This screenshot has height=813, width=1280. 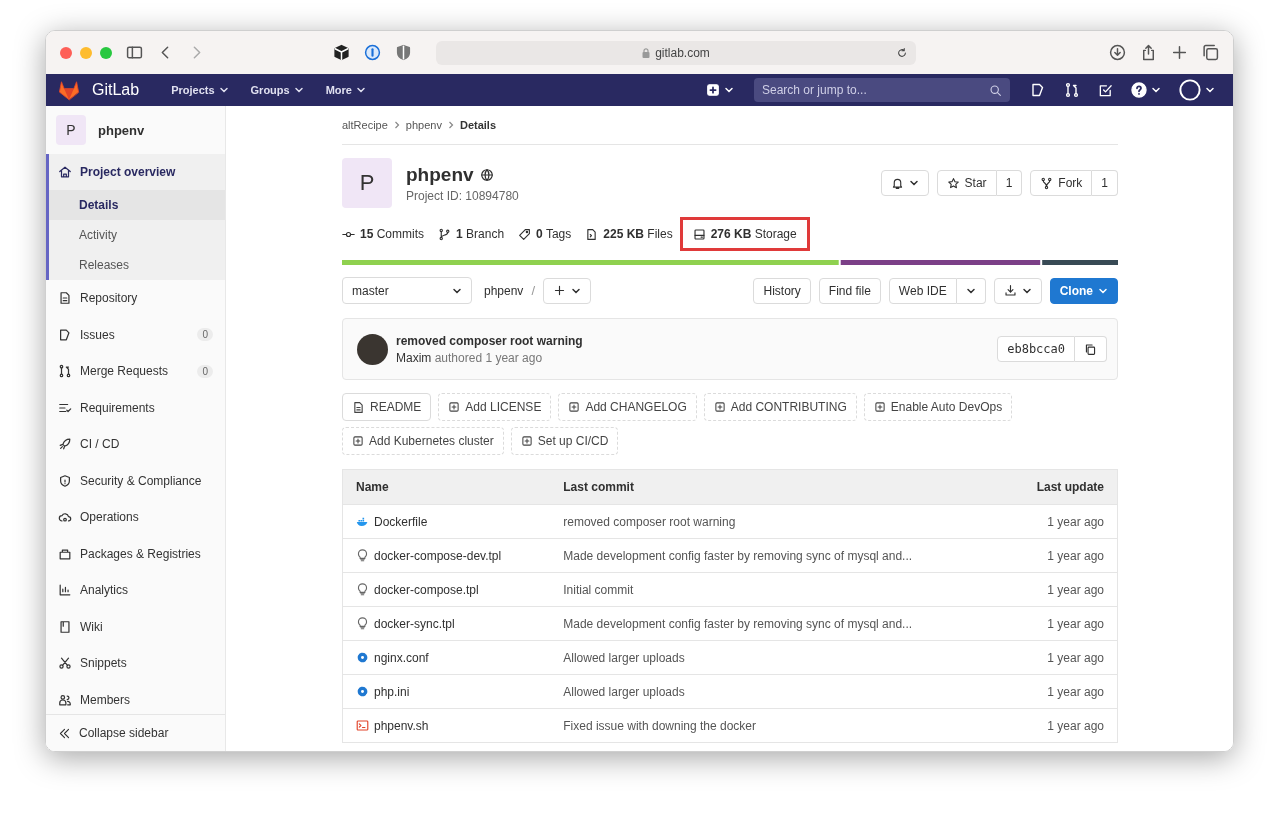 I want to click on stat-link: 225 KB Files, so click(x=629, y=234).